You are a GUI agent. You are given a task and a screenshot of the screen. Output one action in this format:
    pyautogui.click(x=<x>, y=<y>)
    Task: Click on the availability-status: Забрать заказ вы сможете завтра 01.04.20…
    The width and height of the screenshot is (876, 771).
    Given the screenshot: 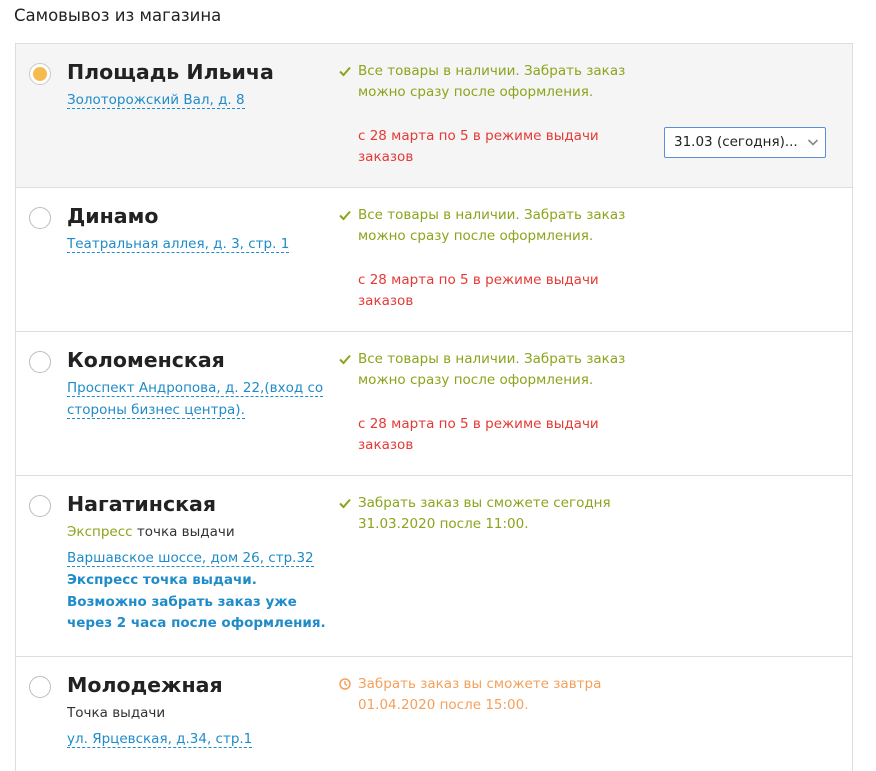 What is the action you would take?
    pyautogui.click(x=470, y=695)
    